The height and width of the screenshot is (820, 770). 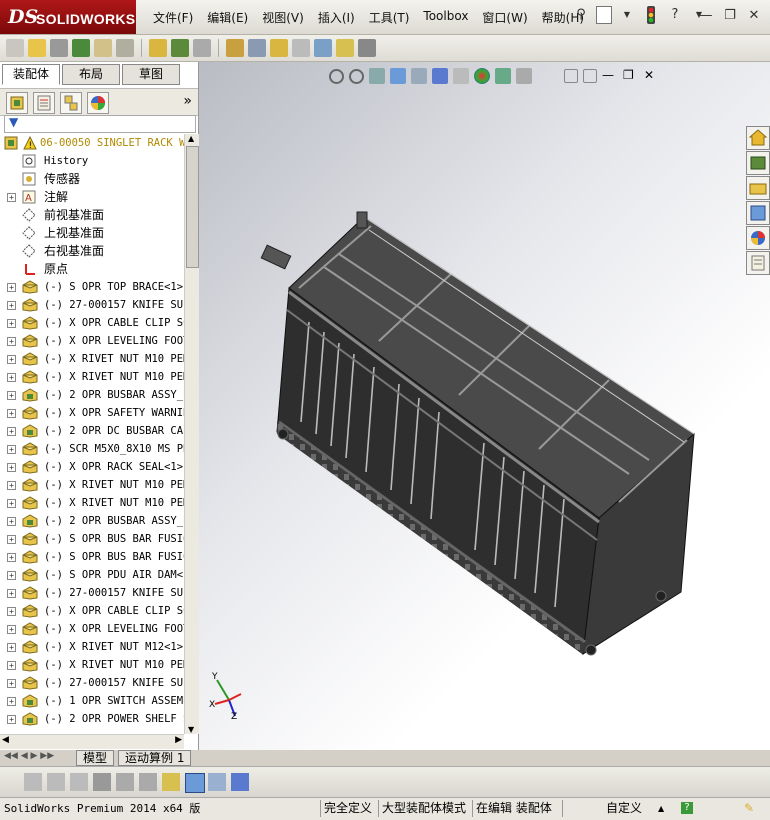 I want to click on bill-of-materials-icon, so click(x=257, y=48).